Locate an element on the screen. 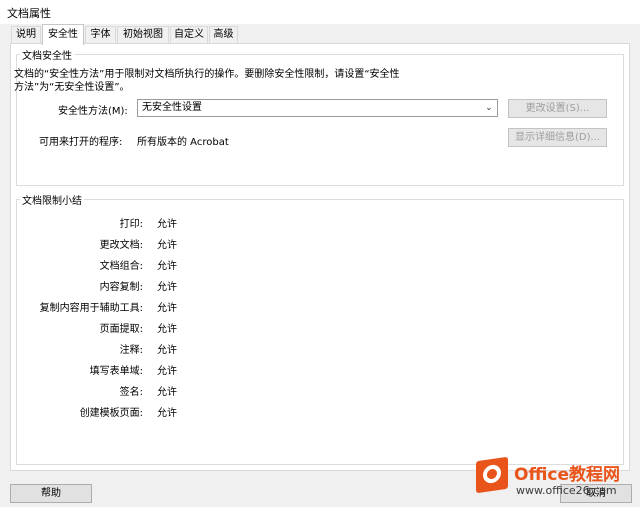 The height and width of the screenshot is (507, 640). summary-key: 创建模板页面: is located at coordinates (111, 413).